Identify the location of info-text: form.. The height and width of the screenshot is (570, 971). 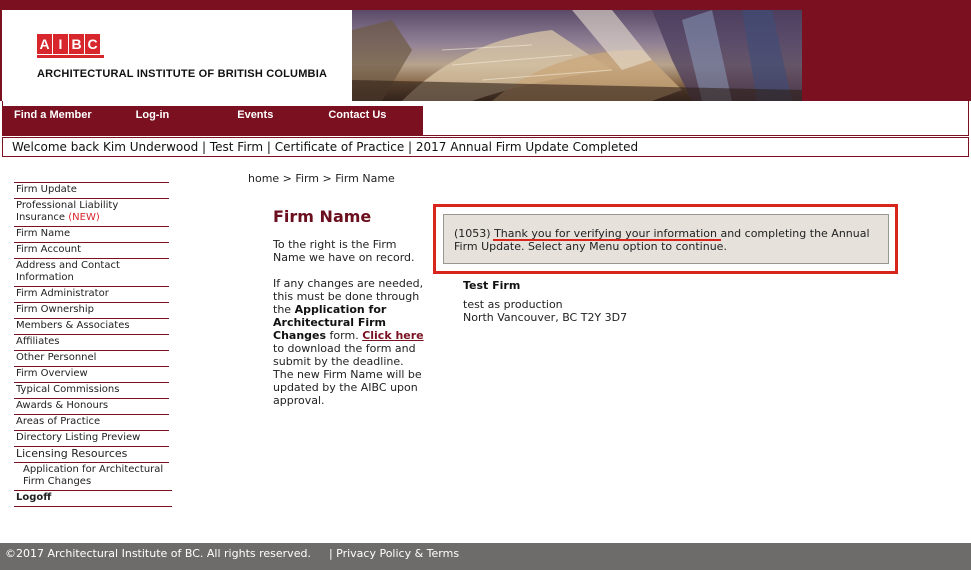
(344, 335).